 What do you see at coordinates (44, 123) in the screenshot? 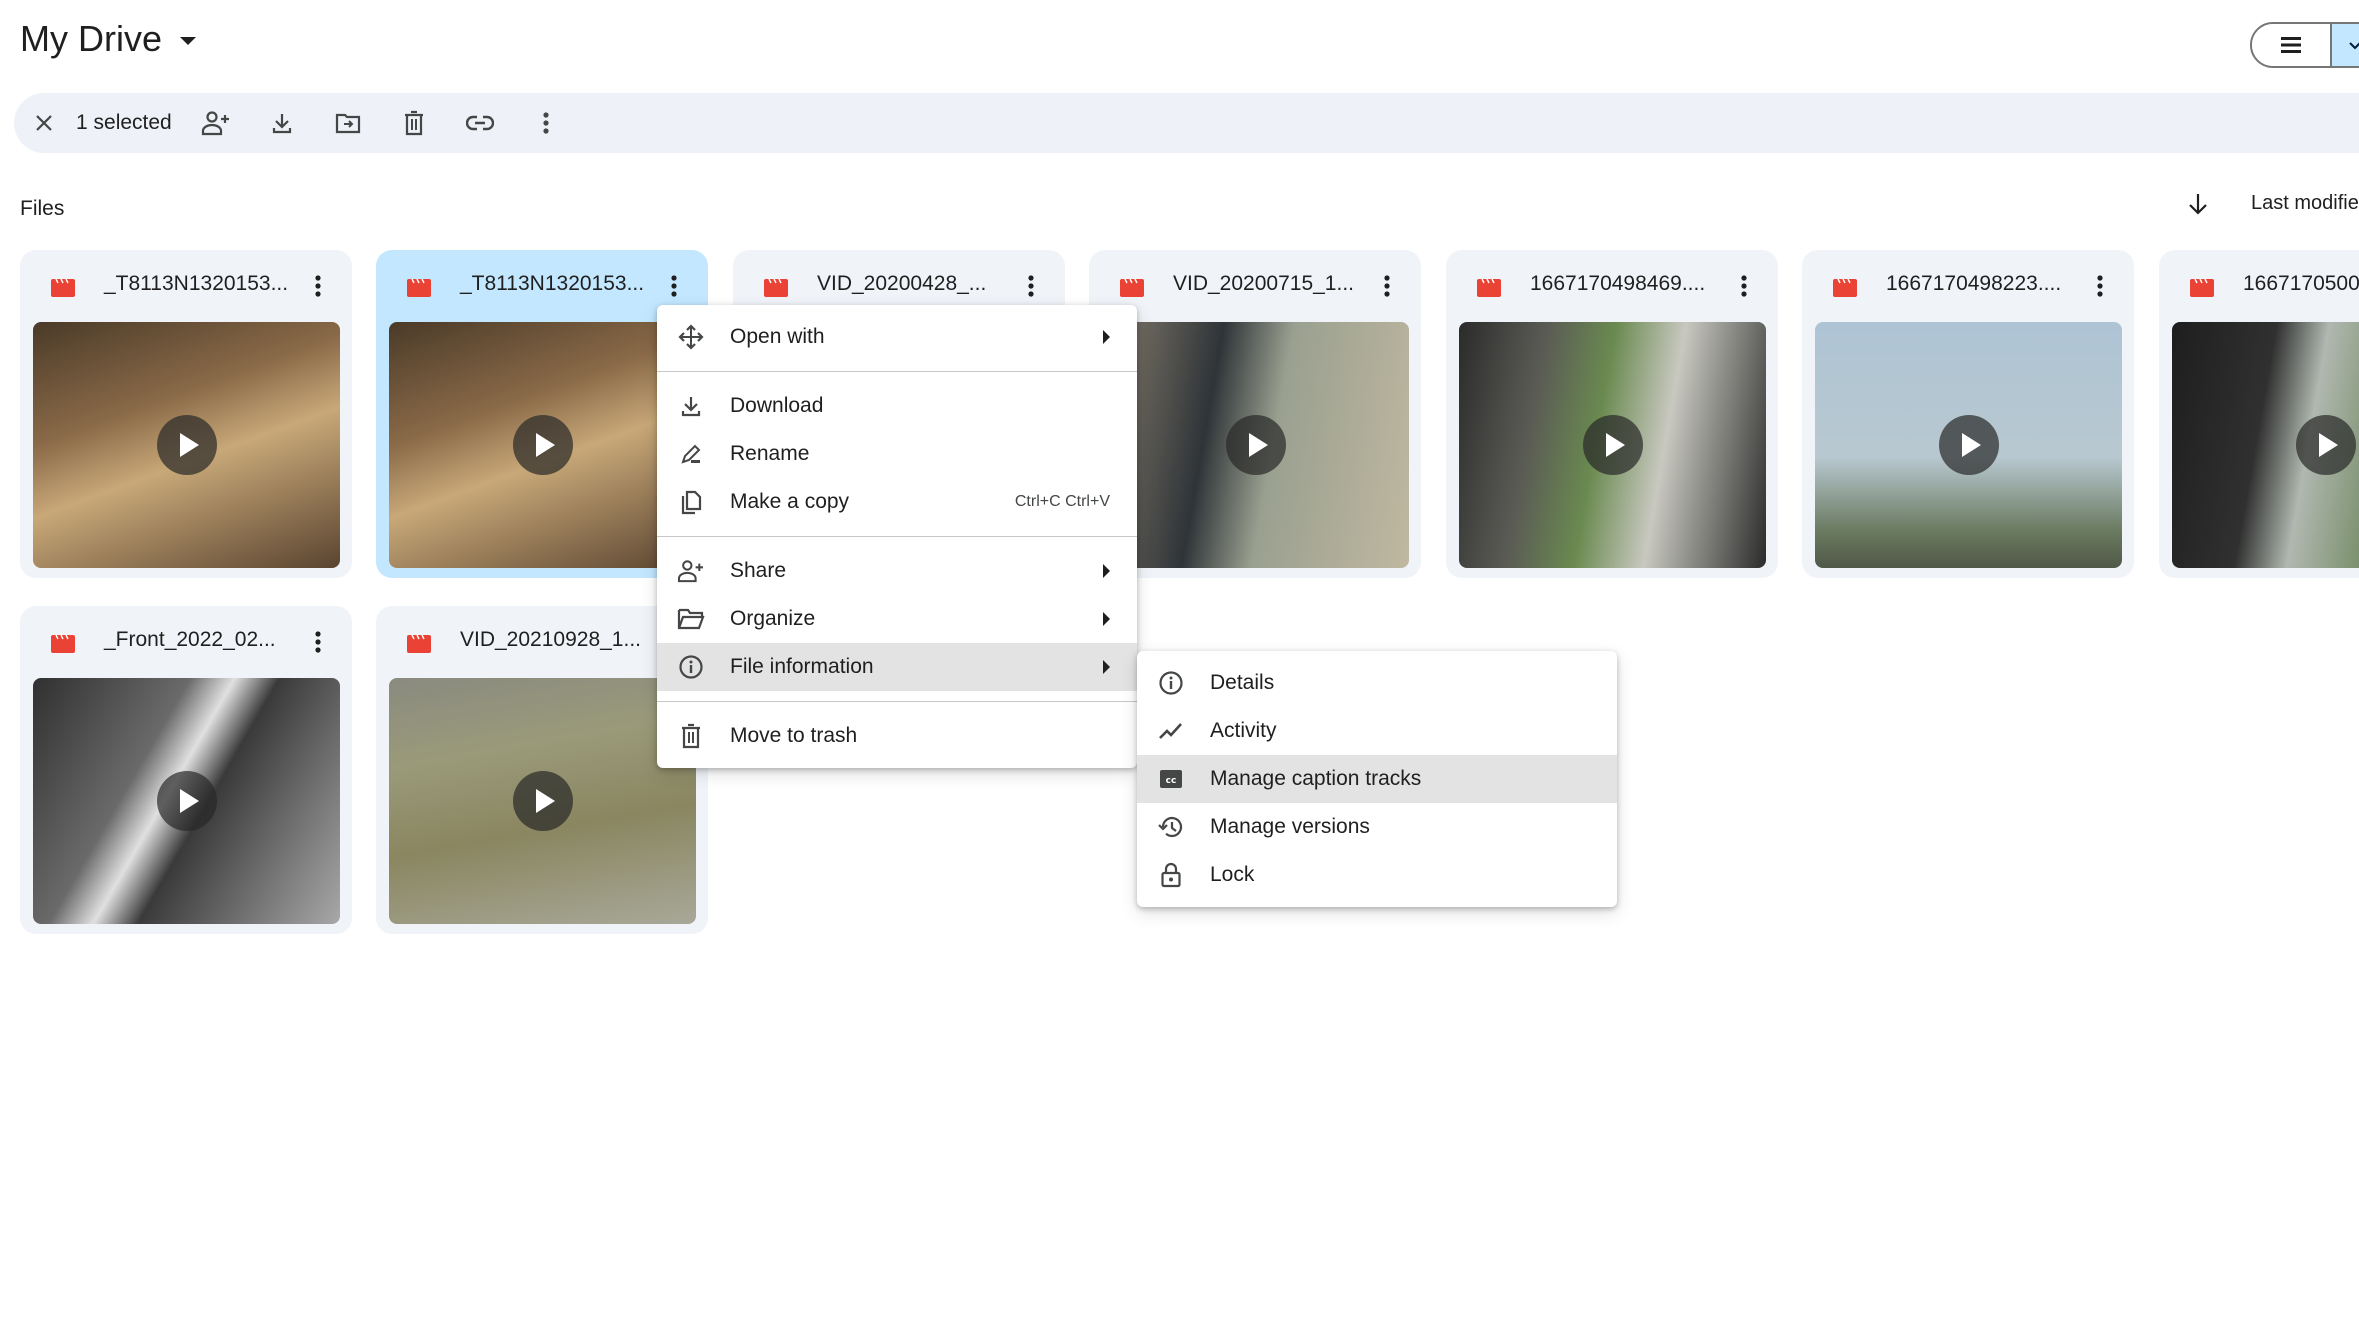
I see `clear-selection-button` at bounding box center [44, 123].